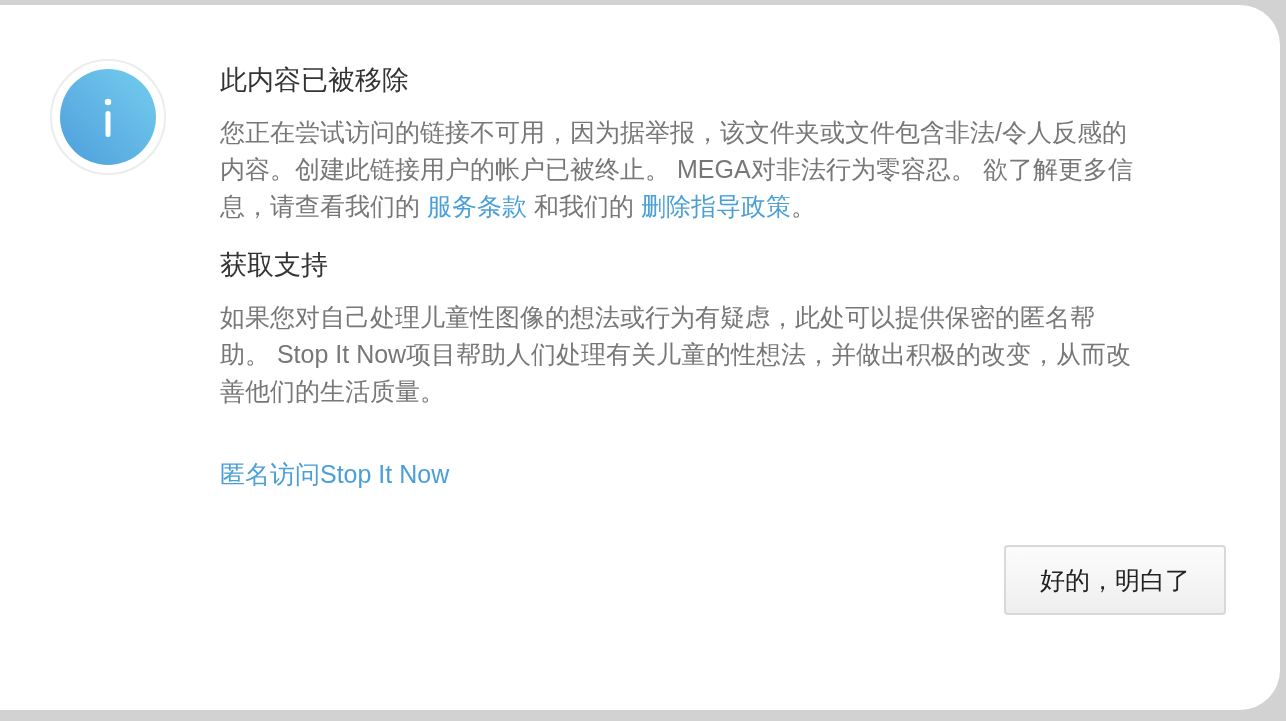  What do you see at coordinates (476, 206) in the screenshot?
I see `policy-link: 服务条款` at bounding box center [476, 206].